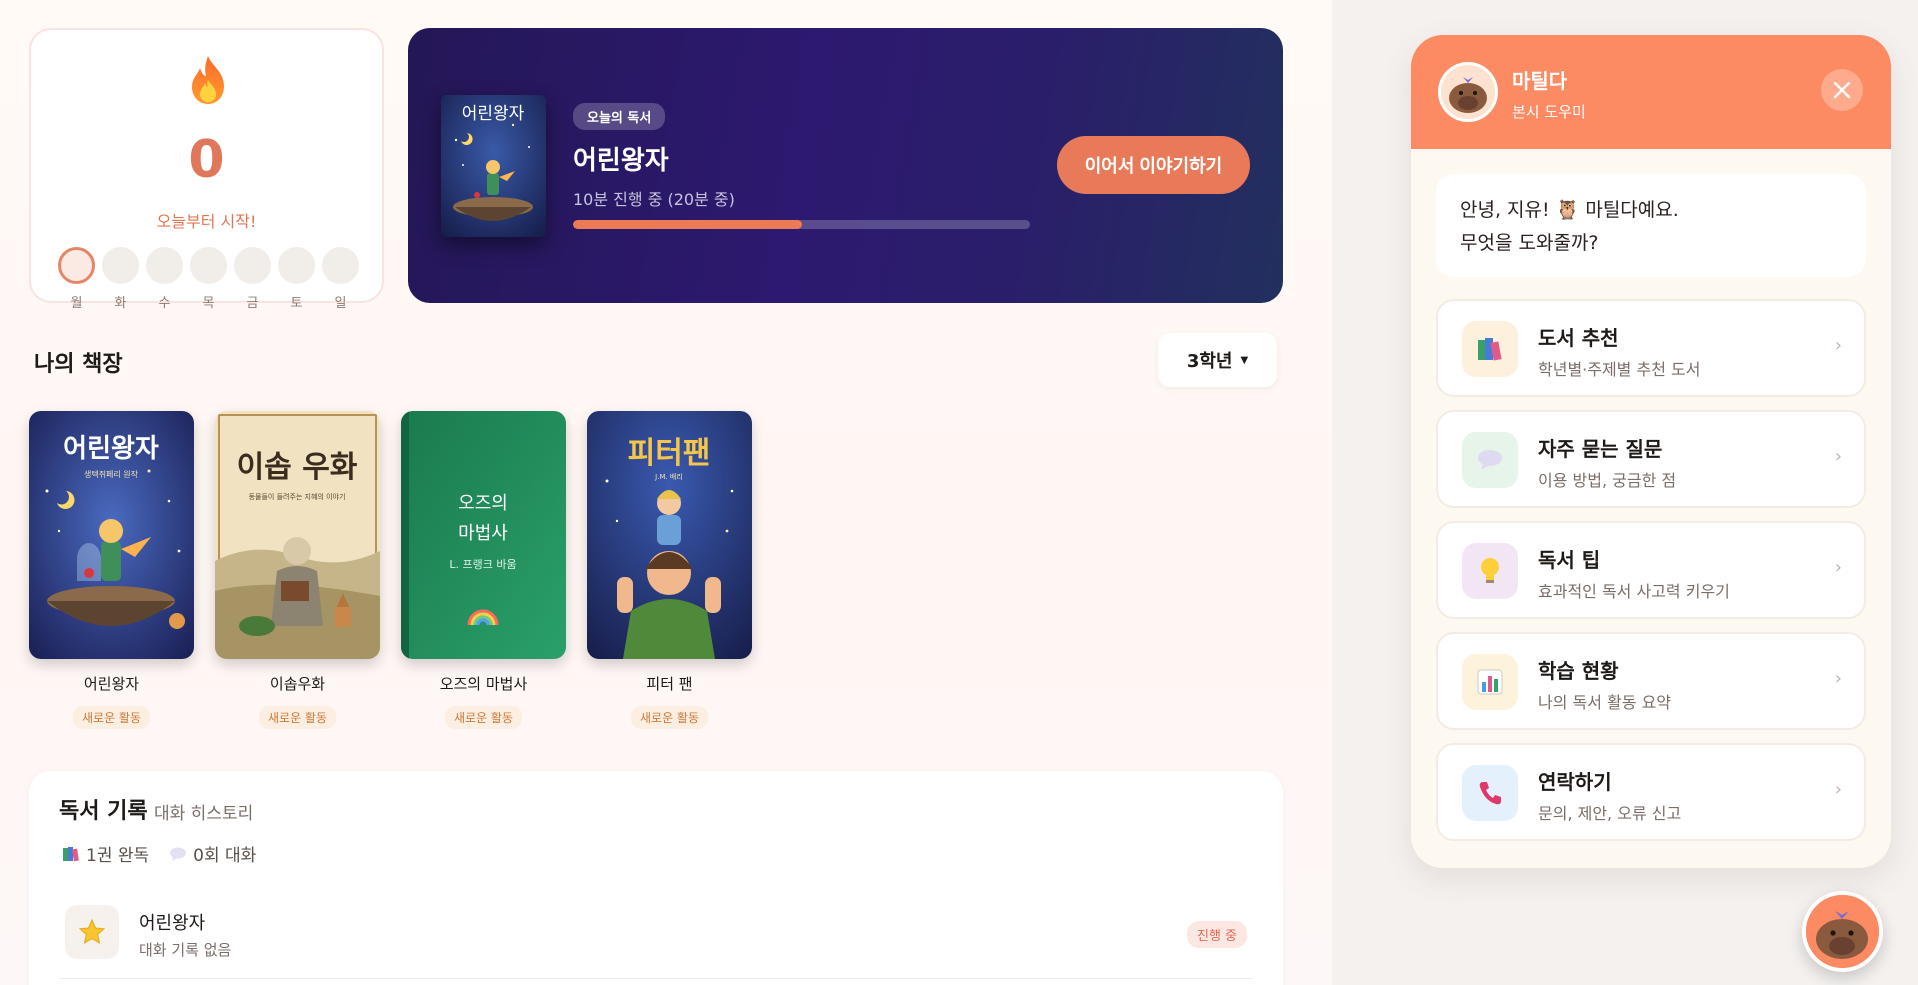 This screenshot has height=985, width=1918. I want to click on today-progress-text: 10분 진행 중 (20분 중), so click(654, 199).